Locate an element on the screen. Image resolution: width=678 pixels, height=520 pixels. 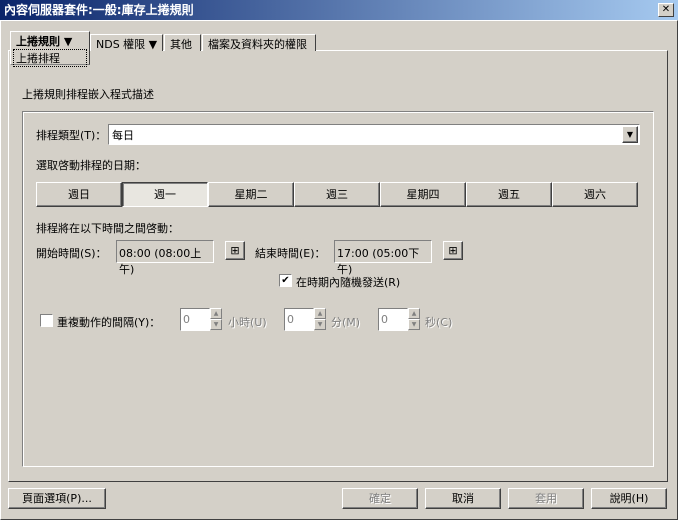
tab-file-folder-rights: 檔案及資料夾的權限 is located at coordinates (259, 42).